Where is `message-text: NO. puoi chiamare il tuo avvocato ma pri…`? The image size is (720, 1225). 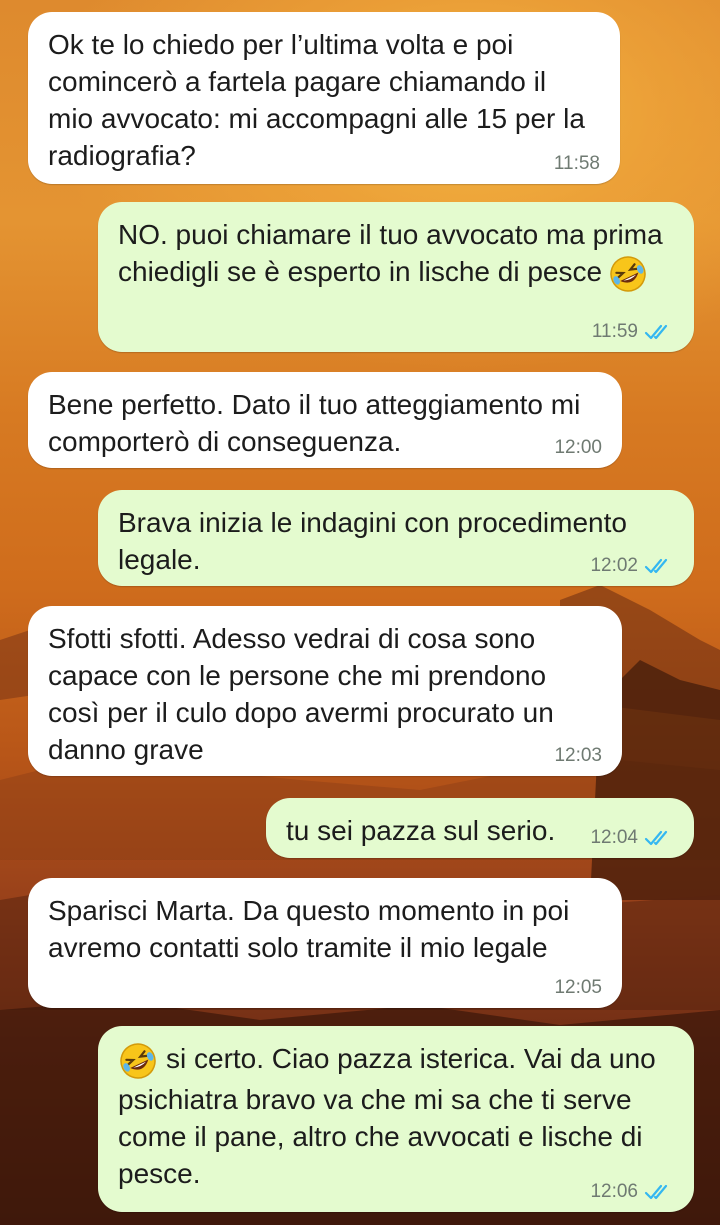 message-text: NO. puoi chiamare il tuo avvocato ma pri… is located at coordinates (395, 255).